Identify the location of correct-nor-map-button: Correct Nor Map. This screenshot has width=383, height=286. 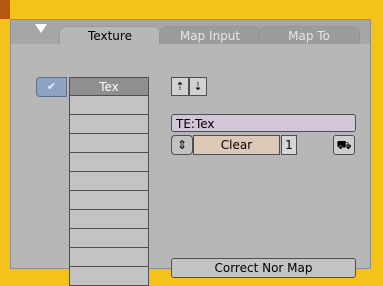
(263, 268).